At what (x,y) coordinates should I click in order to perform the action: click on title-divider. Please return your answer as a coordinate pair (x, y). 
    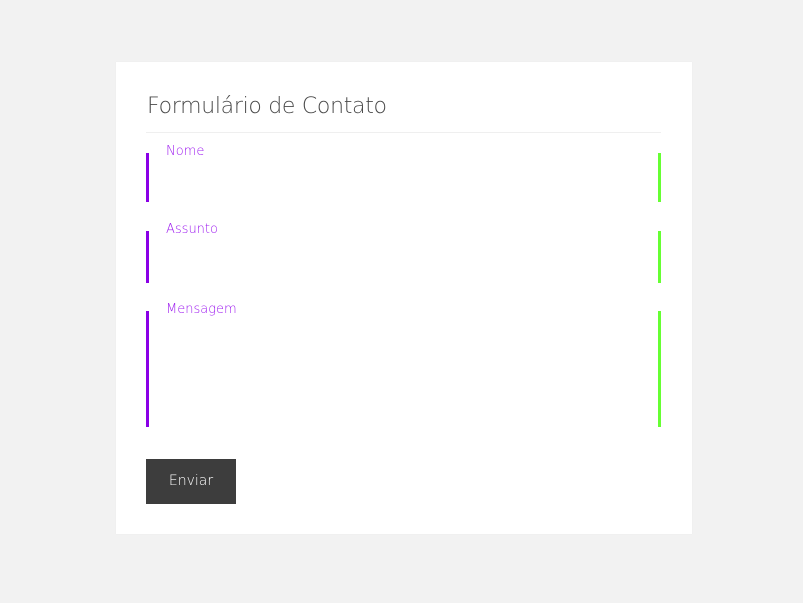
    Looking at the image, I should click on (403, 132).